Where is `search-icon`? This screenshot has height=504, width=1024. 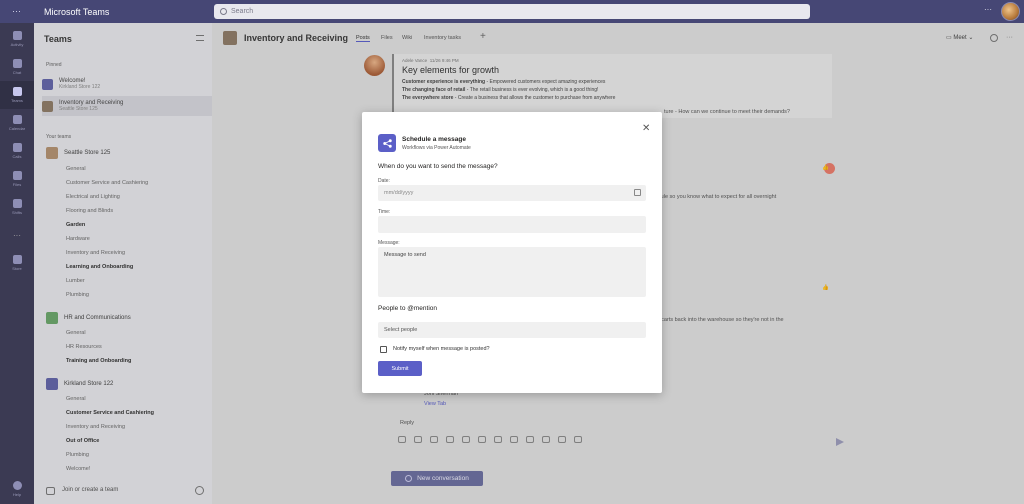
search-icon is located at coordinates (223, 11).